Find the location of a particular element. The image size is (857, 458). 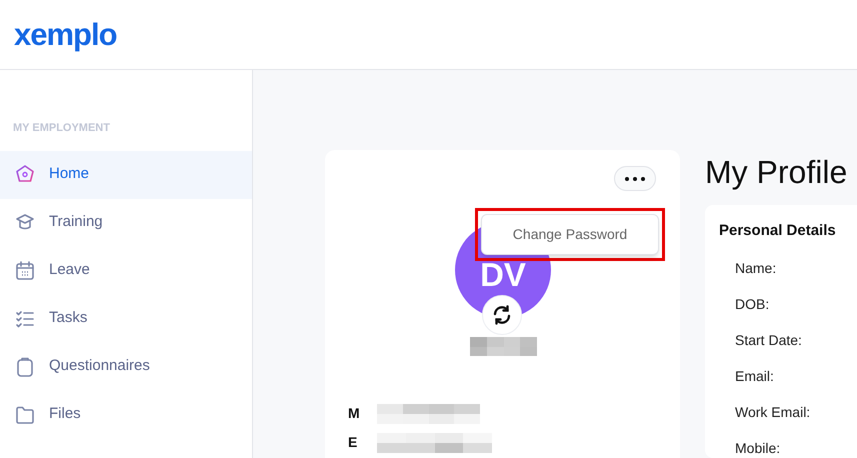

sidebar-item: Leave is located at coordinates (126, 270).